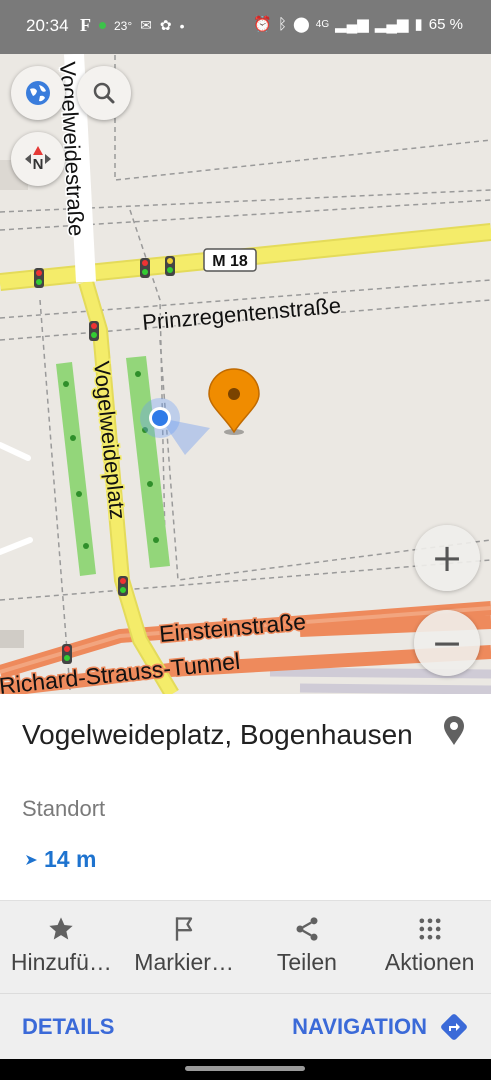 Image resolution: width=491 pixels, height=1080 pixels. I want to click on status-left-icons: F 23° ✉ ✿ •, so click(132, 25).